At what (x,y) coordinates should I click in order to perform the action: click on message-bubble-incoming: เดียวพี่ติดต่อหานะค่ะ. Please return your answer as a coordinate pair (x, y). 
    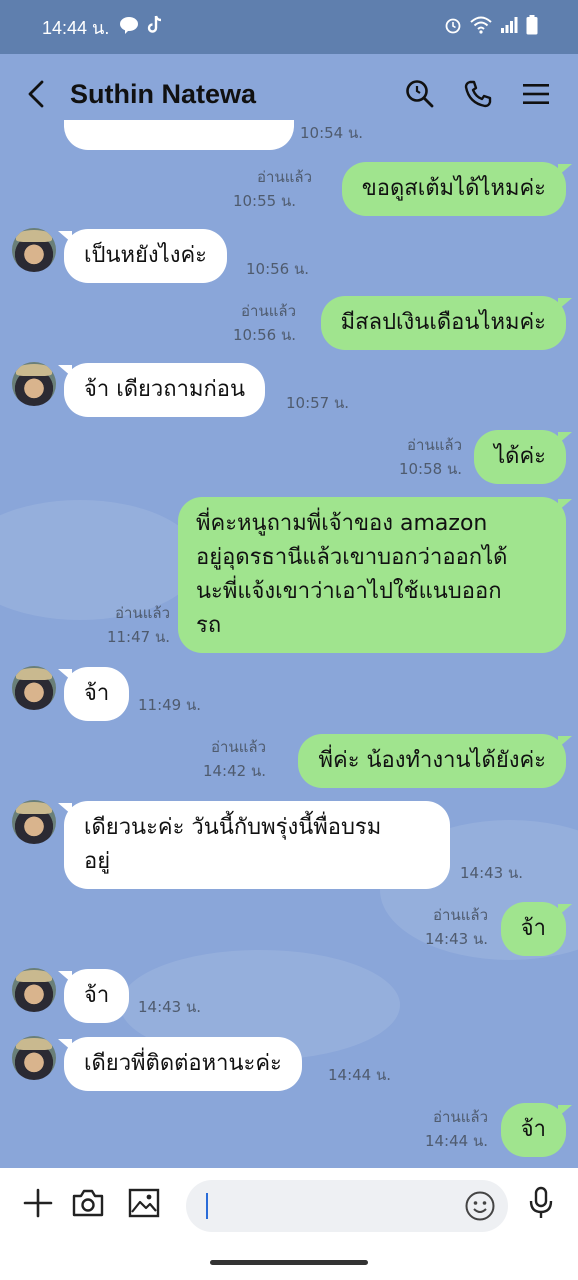
    Looking at the image, I should click on (180, 1064).